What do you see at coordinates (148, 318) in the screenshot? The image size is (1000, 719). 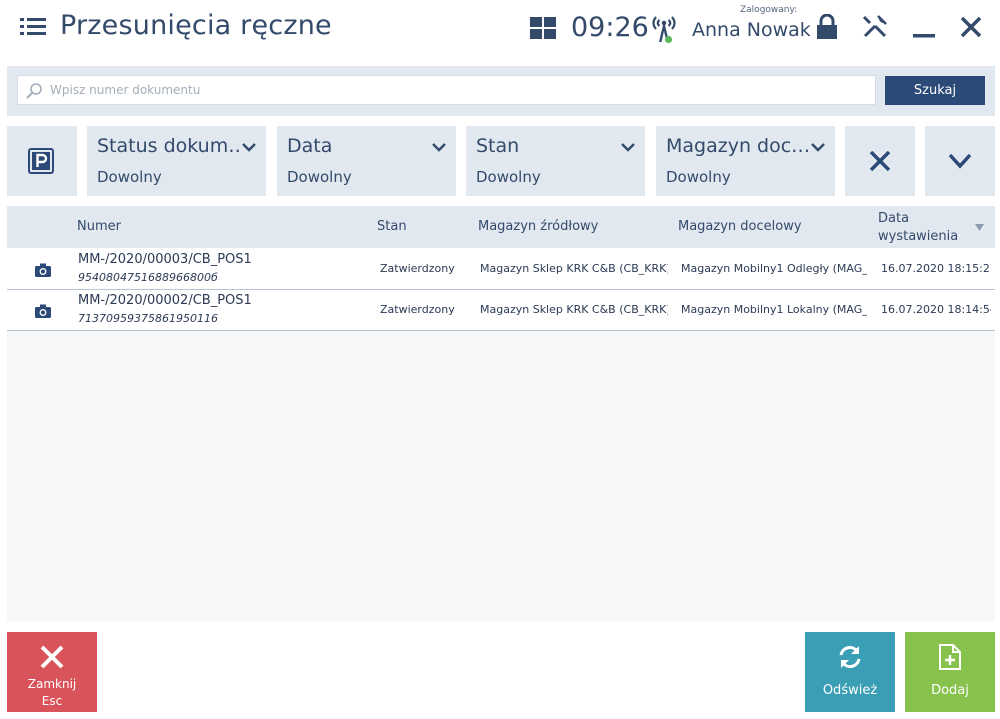 I see `document-code: 71370959375861950116` at bounding box center [148, 318].